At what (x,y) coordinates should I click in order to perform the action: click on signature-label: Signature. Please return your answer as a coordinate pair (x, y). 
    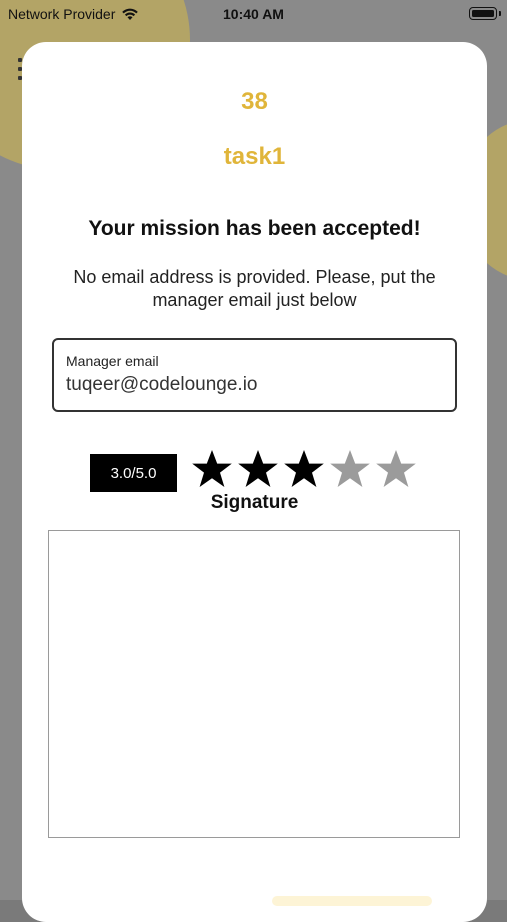
    Looking at the image, I should click on (254, 502).